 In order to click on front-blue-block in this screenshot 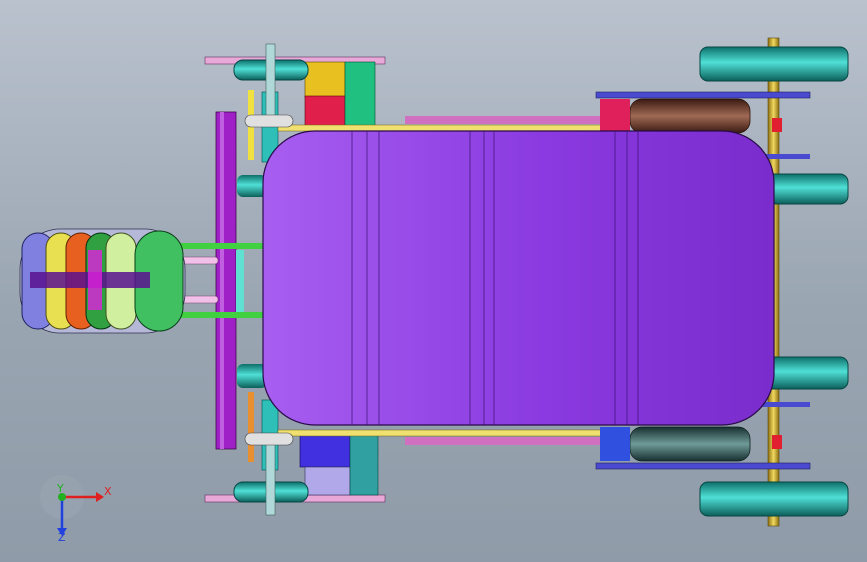, I will do `click(325, 451)`.